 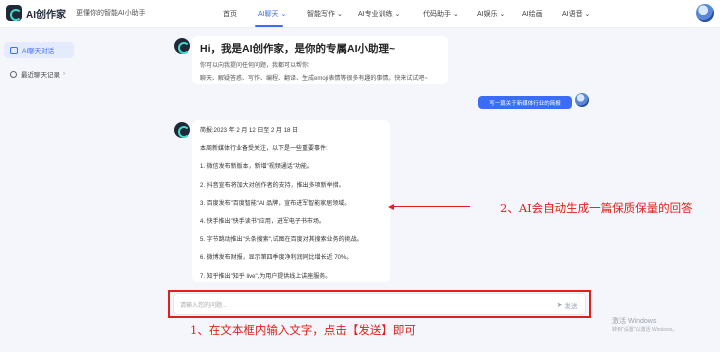 I want to click on user-message-avatar, so click(x=582, y=100).